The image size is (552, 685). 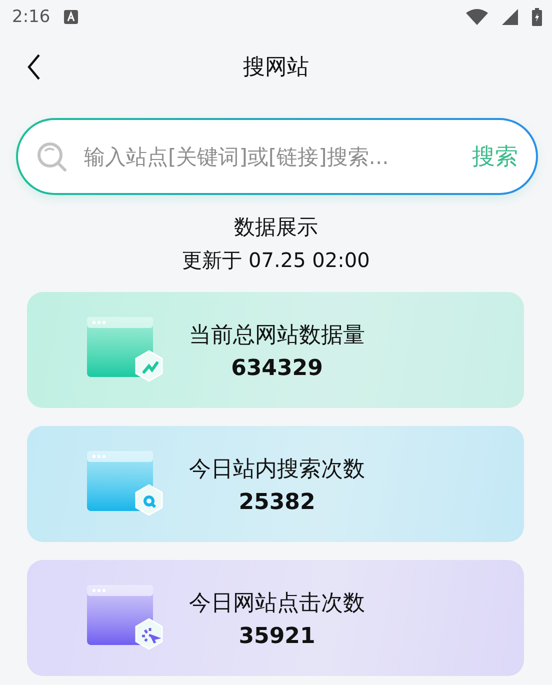 I want to click on battery-icon, so click(x=537, y=17).